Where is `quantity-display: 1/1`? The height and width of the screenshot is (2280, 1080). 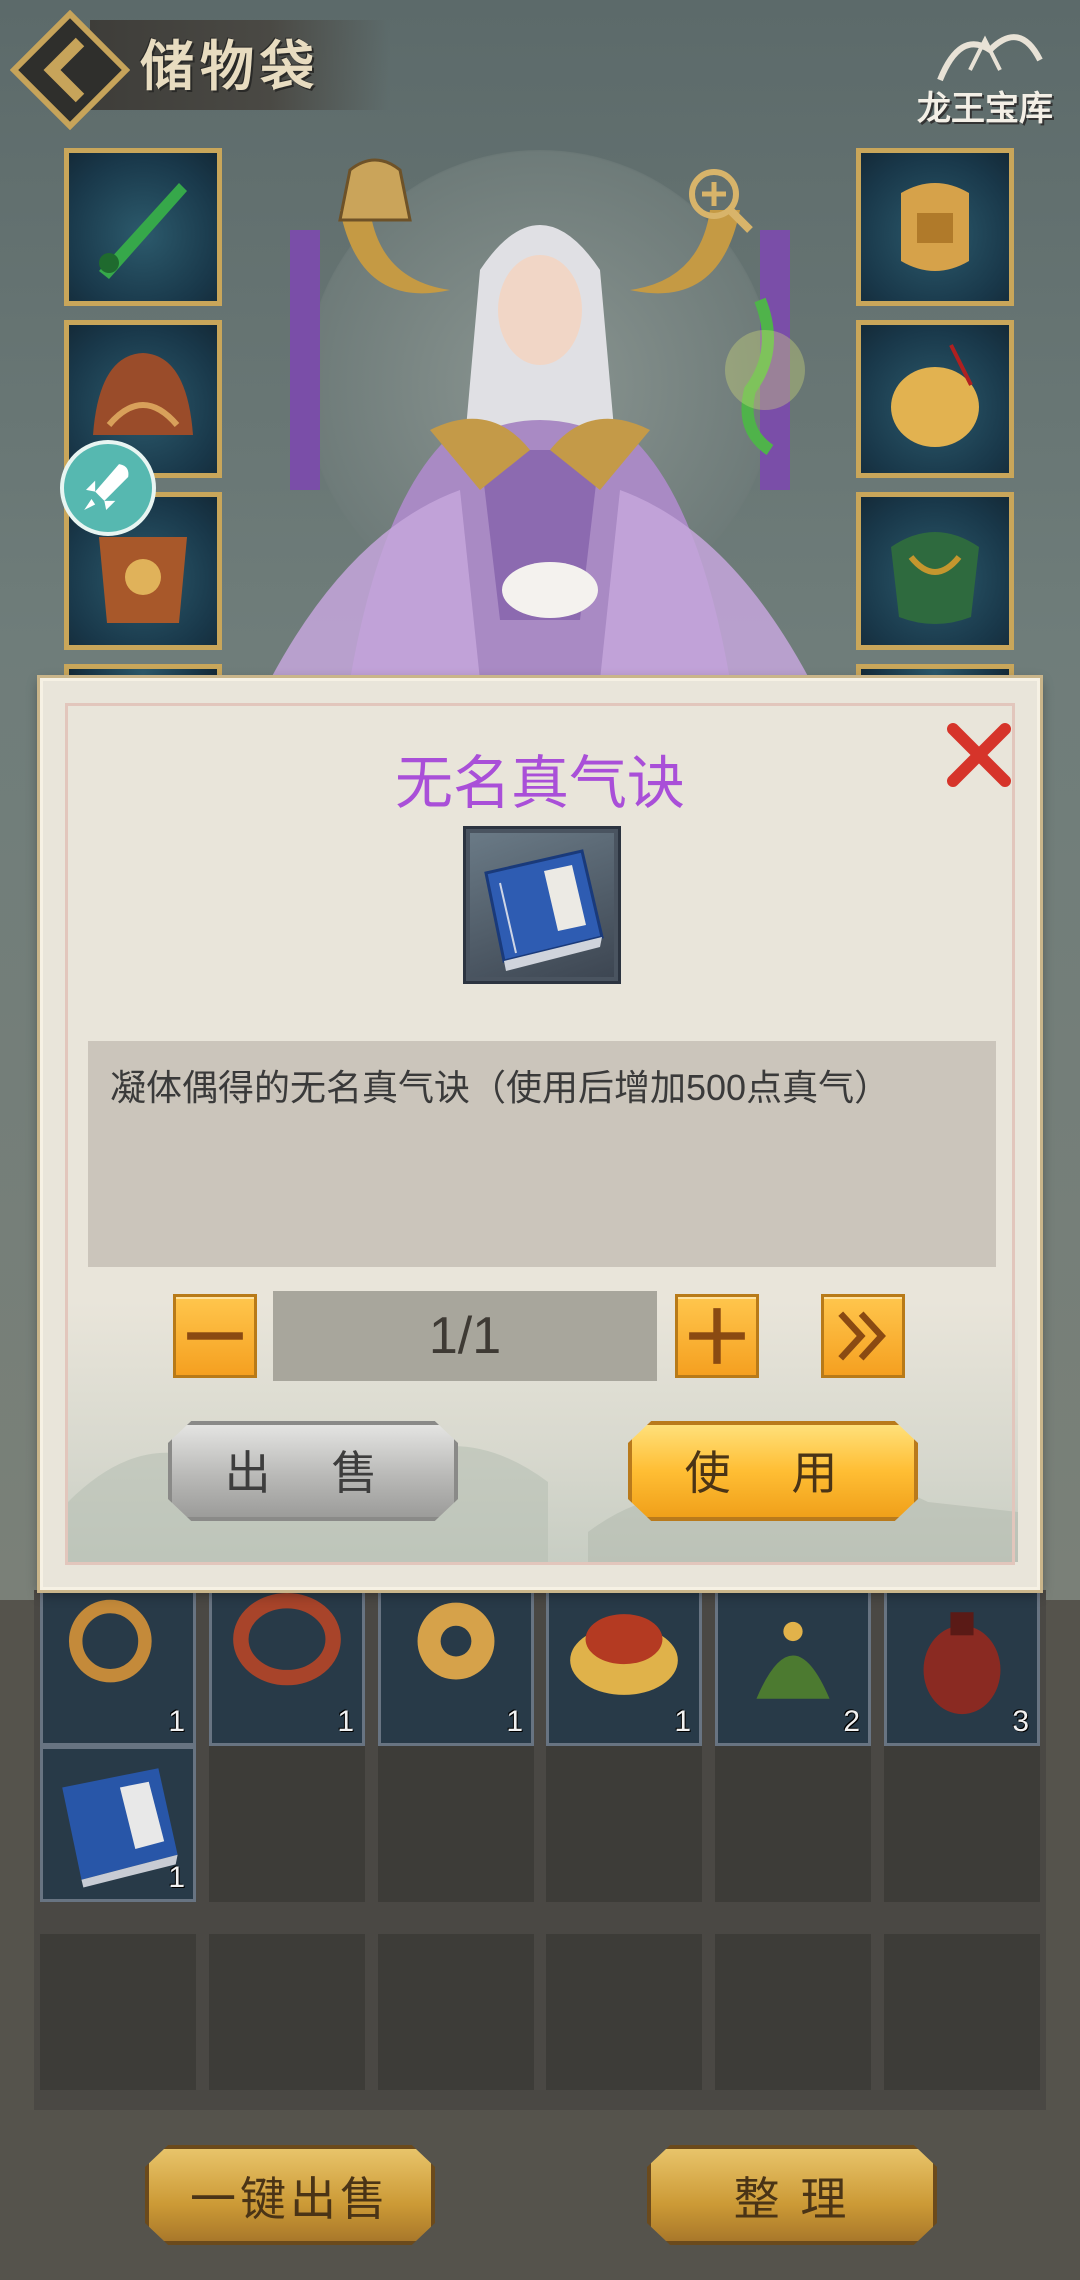 quantity-display: 1/1 is located at coordinates (465, 1336).